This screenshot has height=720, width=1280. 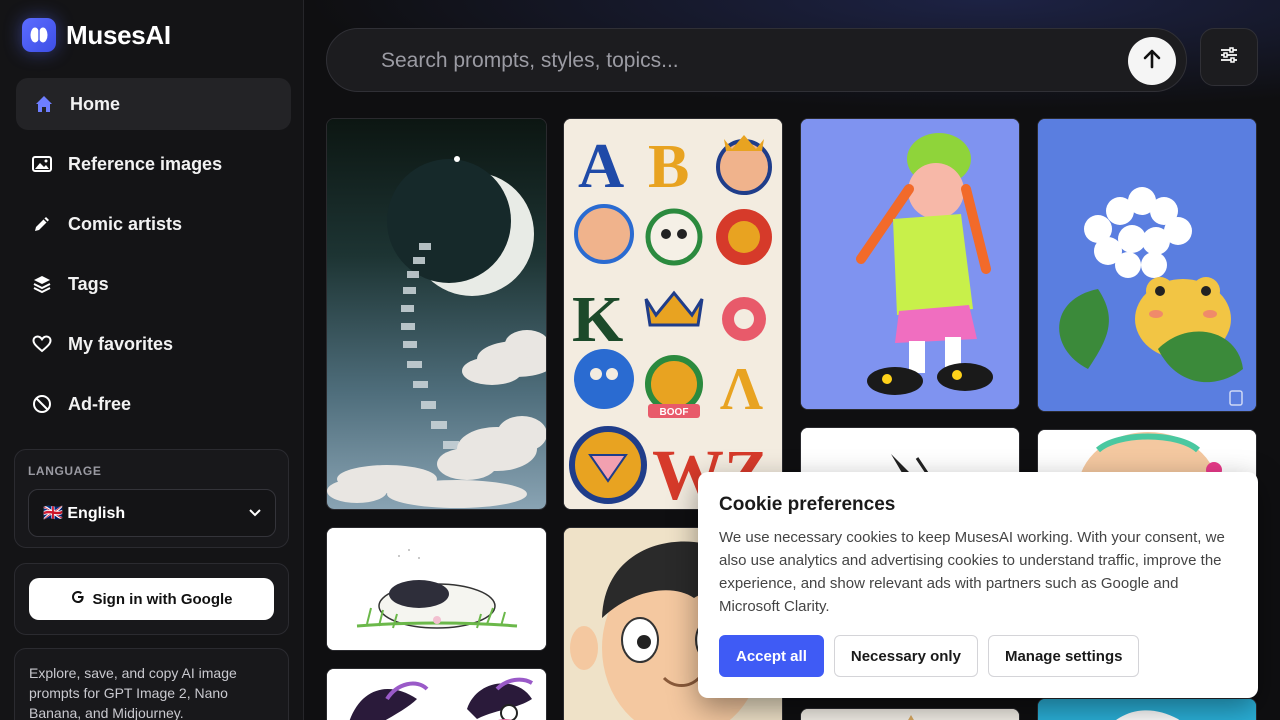 What do you see at coordinates (121, 343) in the screenshot?
I see `nav-label: My favorites` at bounding box center [121, 343].